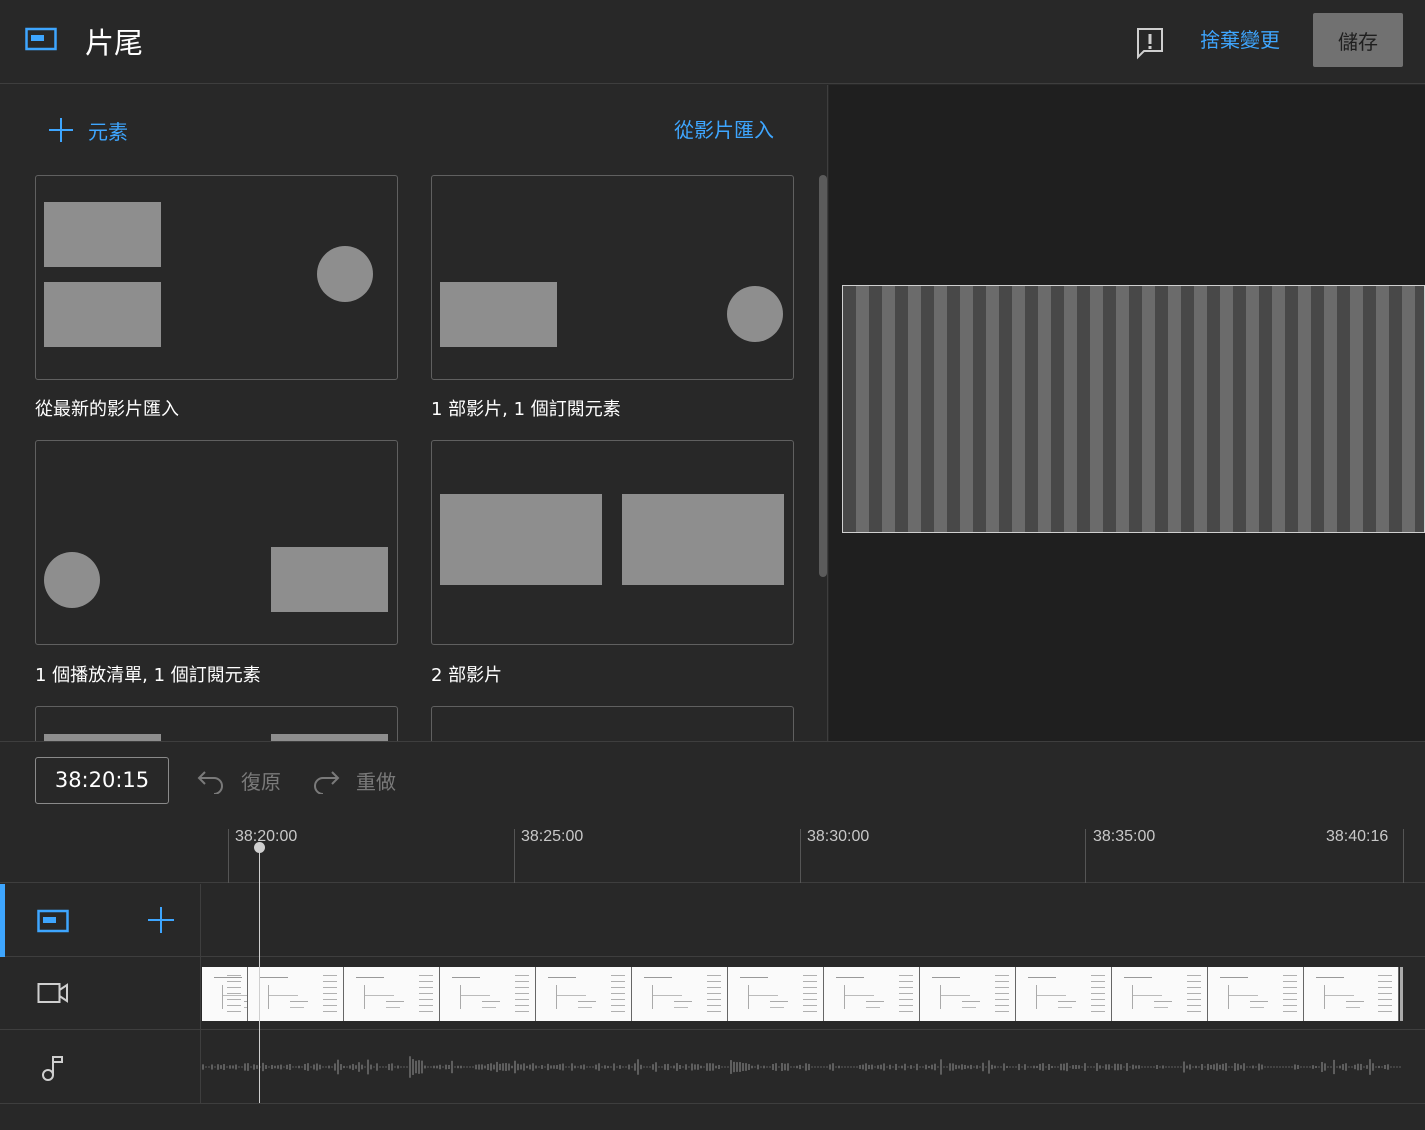  Describe the element at coordinates (88, 130) in the screenshot. I see `add-element-button: 元素` at that location.